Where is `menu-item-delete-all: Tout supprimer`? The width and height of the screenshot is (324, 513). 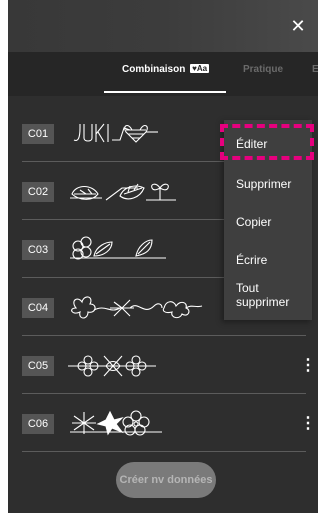
menu-item-delete-all: Tout supprimer is located at coordinates (271, 295).